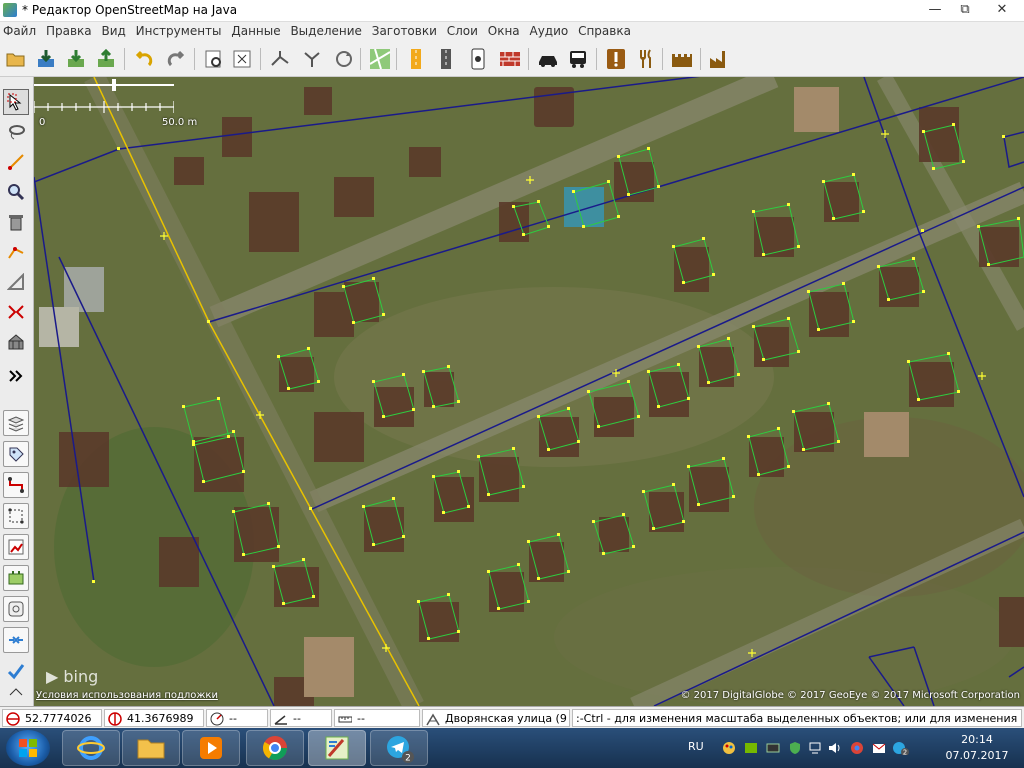  Describe the element at coordinates (696, 746) in the screenshot. I see `language-indicator: RU` at that location.